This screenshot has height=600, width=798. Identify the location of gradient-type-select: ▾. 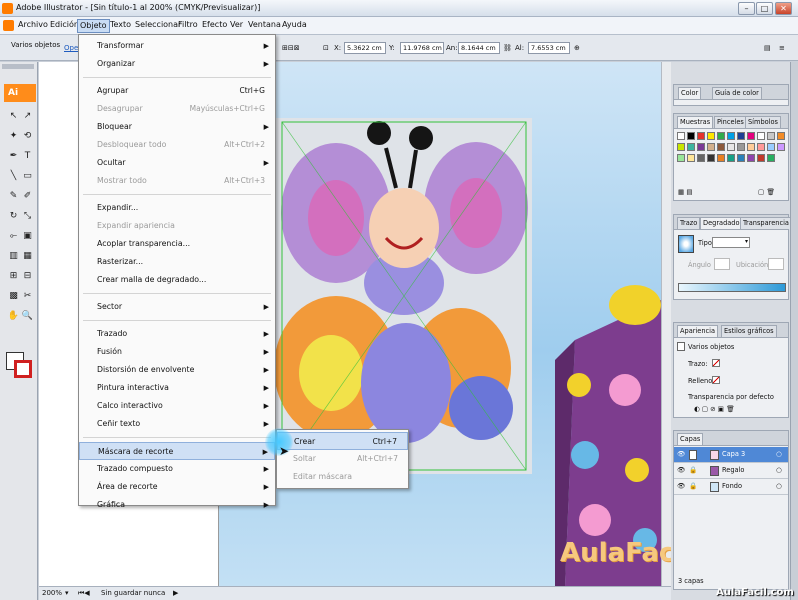
(731, 242).